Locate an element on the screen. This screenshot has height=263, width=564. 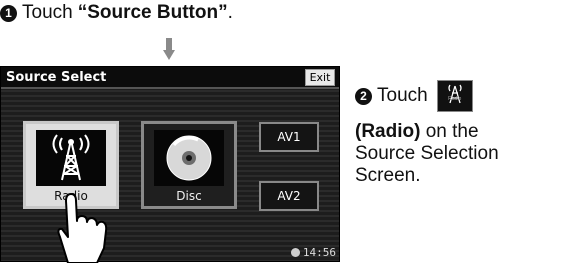
step-2-line4: Screen. is located at coordinates (388, 175).